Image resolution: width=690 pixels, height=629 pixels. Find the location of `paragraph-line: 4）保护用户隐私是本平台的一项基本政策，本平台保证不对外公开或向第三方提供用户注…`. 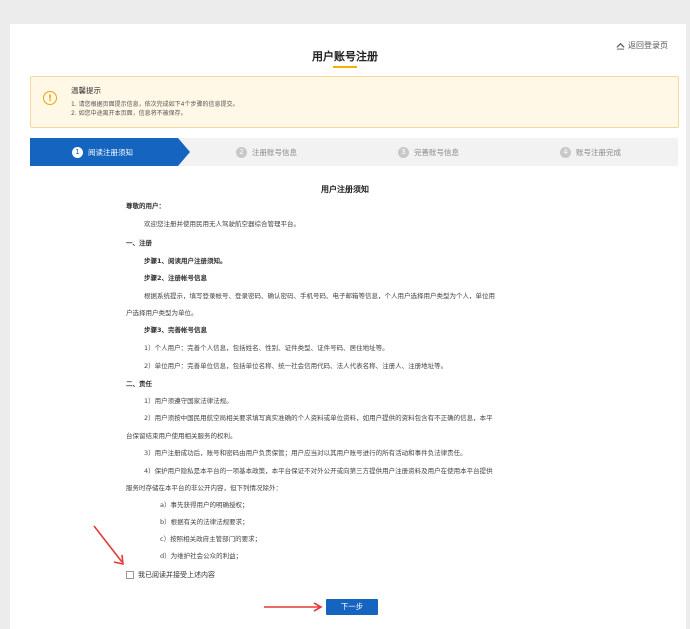

paragraph-line: 4）保护用户隐私是本平台的一项基本政策，本平台保证不对外公开或向第三方提供用户注… is located at coordinates (318, 471).